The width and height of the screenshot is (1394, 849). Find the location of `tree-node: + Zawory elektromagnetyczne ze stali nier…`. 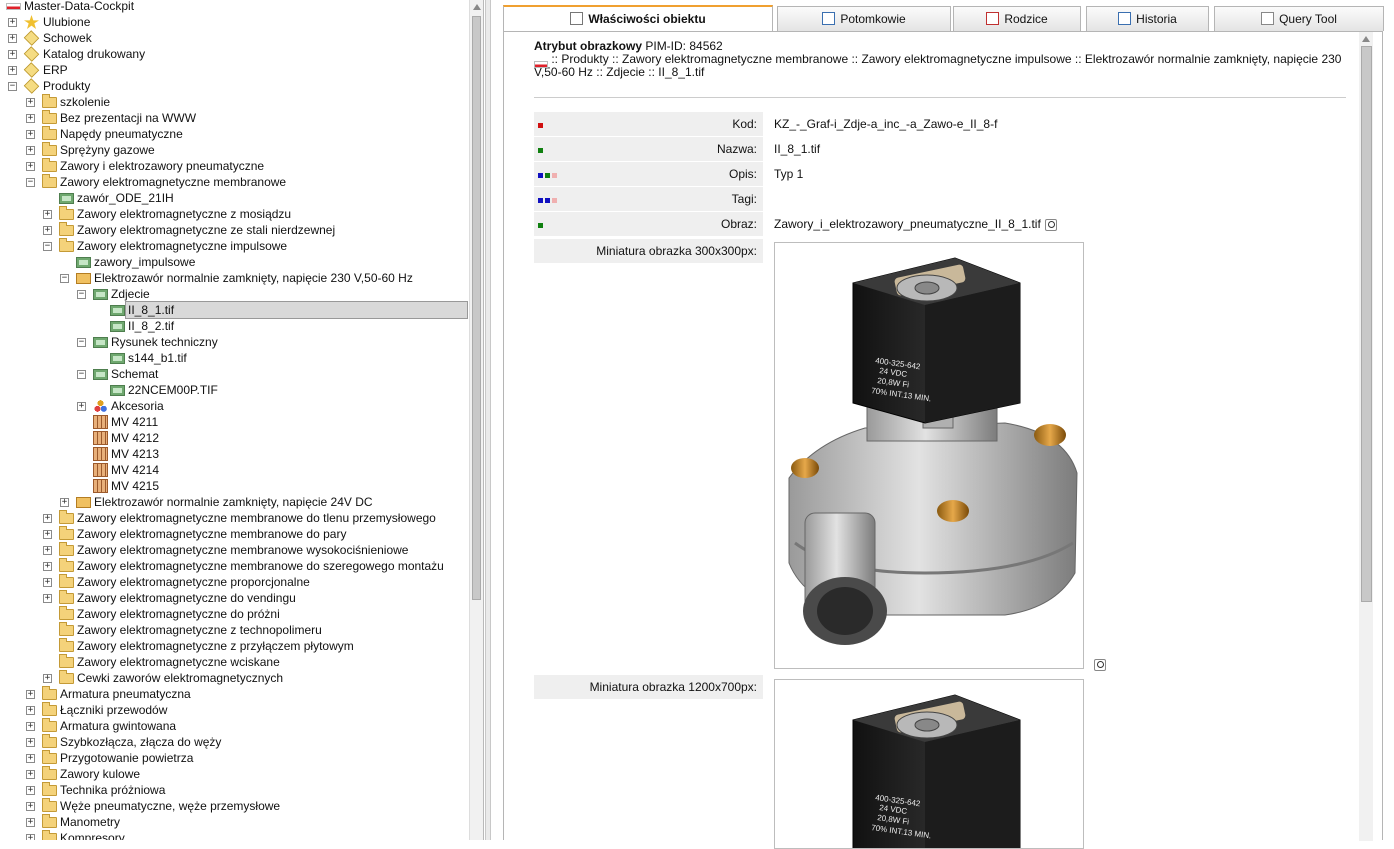

tree-node: + Zawory elektromagnetyczne ze stali nier… is located at coordinates (234, 230).